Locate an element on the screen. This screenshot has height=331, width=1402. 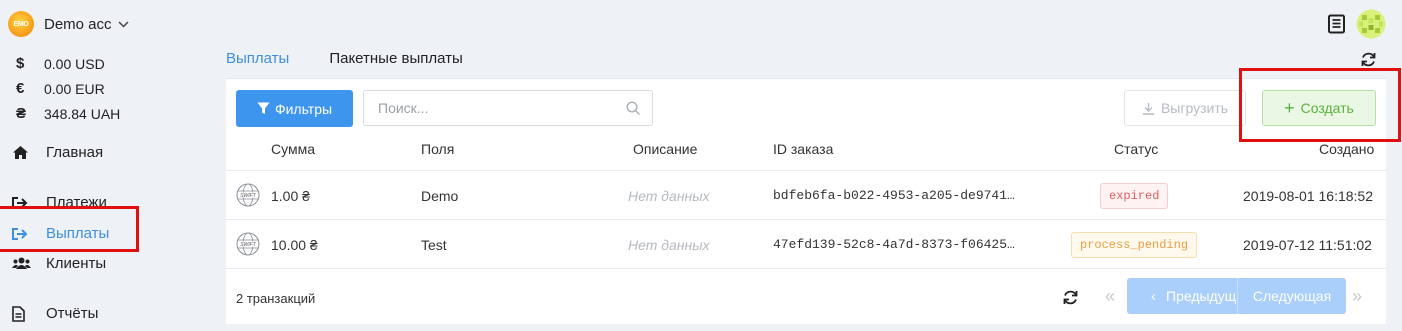
status-badge: expired is located at coordinates (1134, 195).